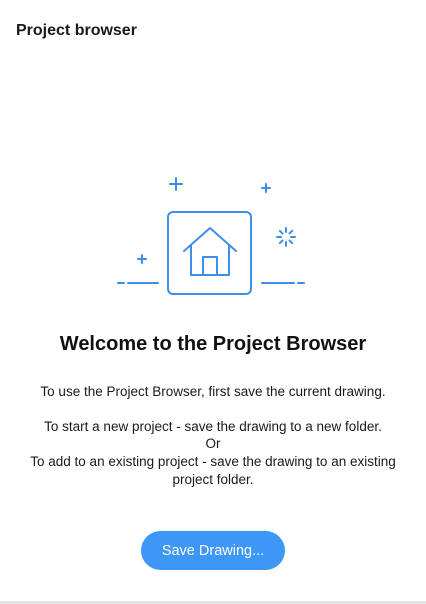 This screenshot has height=604, width=426. I want to click on panel-title: Project browser, so click(76, 30).